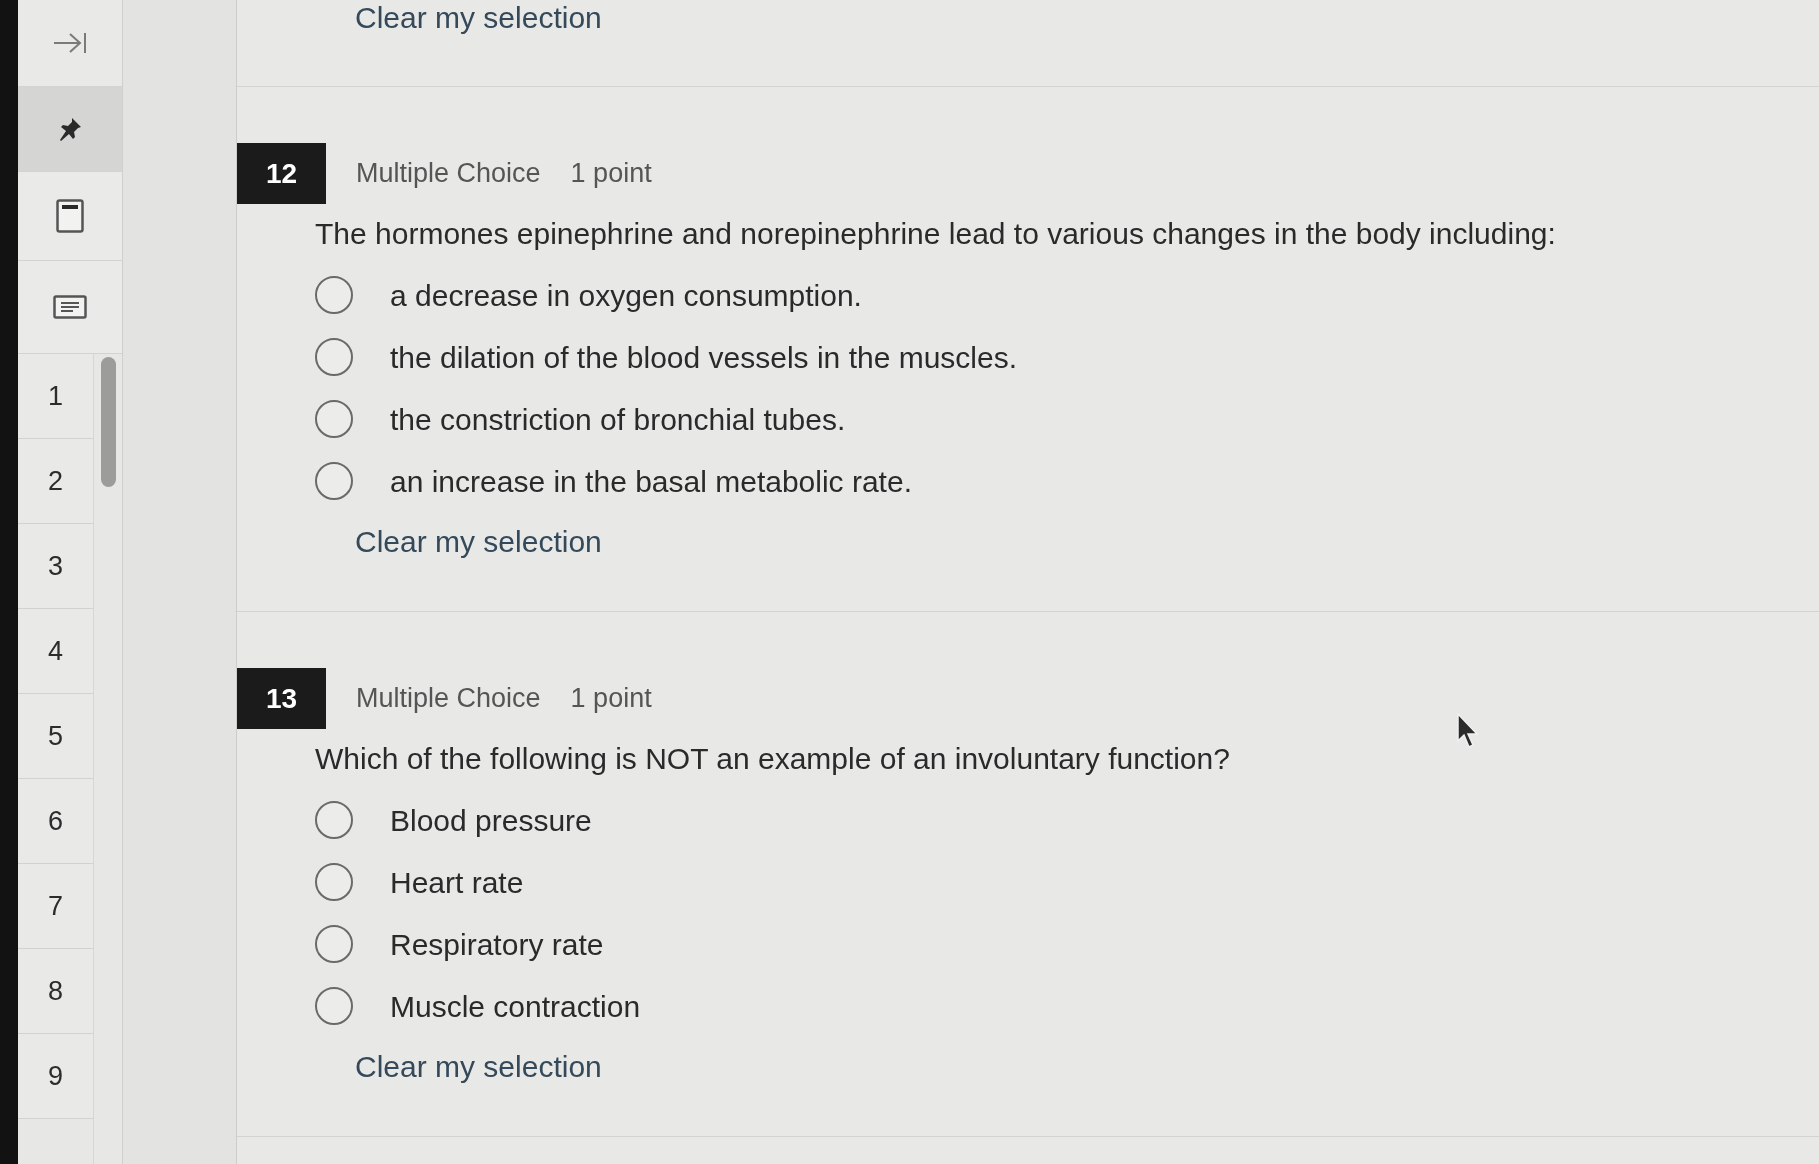  I want to click on question-number: 13, so click(281, 698).